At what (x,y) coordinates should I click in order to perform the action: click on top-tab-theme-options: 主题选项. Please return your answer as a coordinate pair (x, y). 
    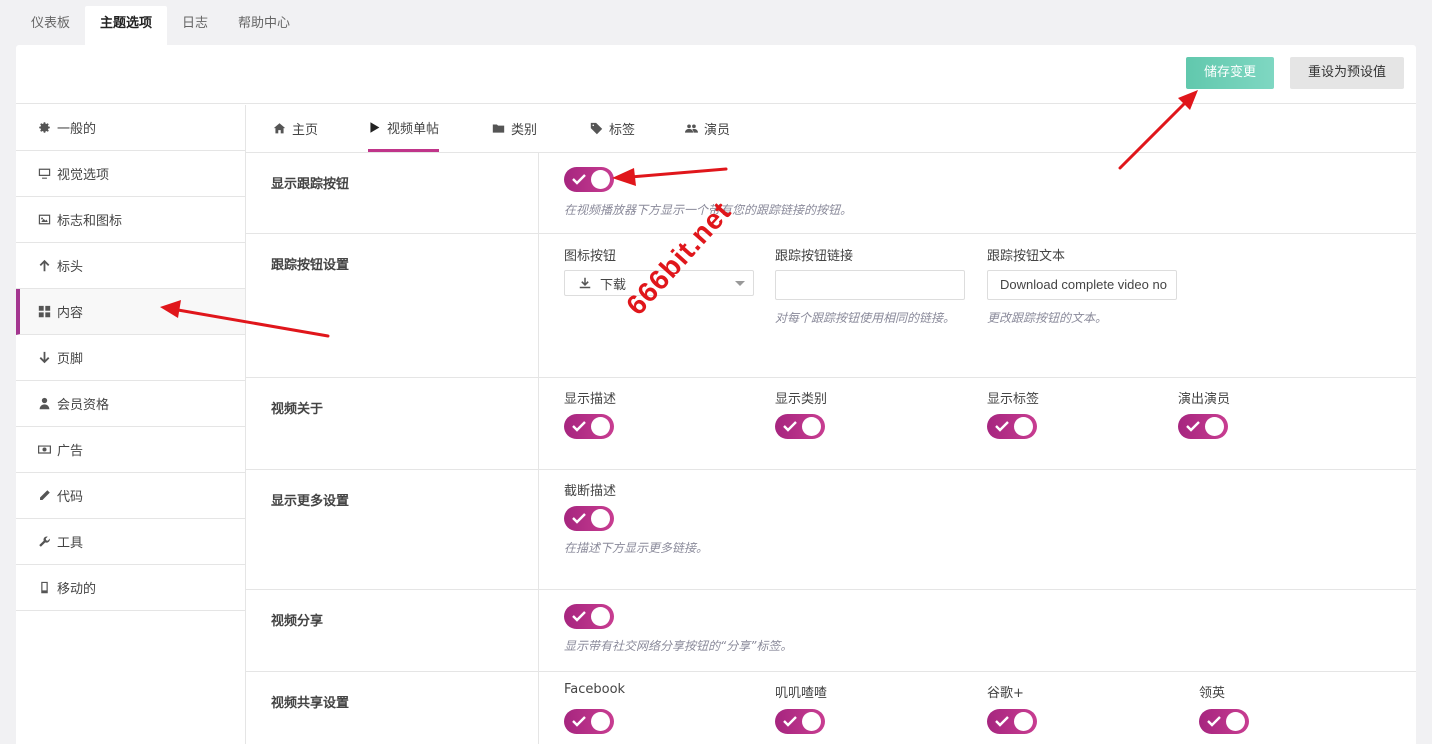
    Looking at the image, I should click on (126, 25).